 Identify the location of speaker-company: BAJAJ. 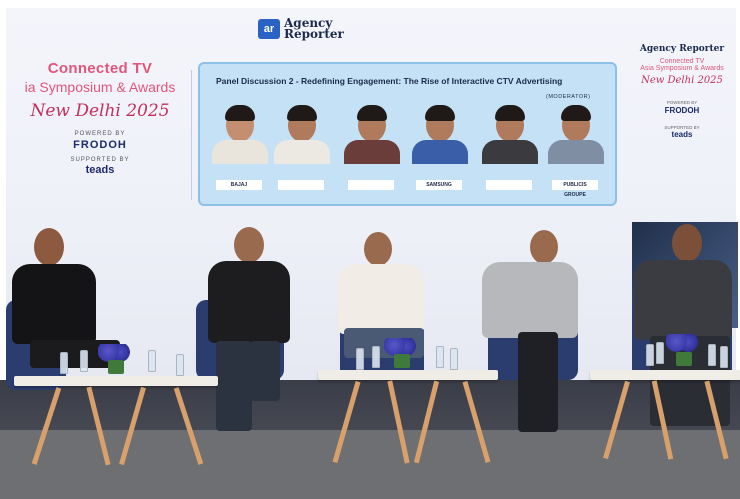
(239, 185).